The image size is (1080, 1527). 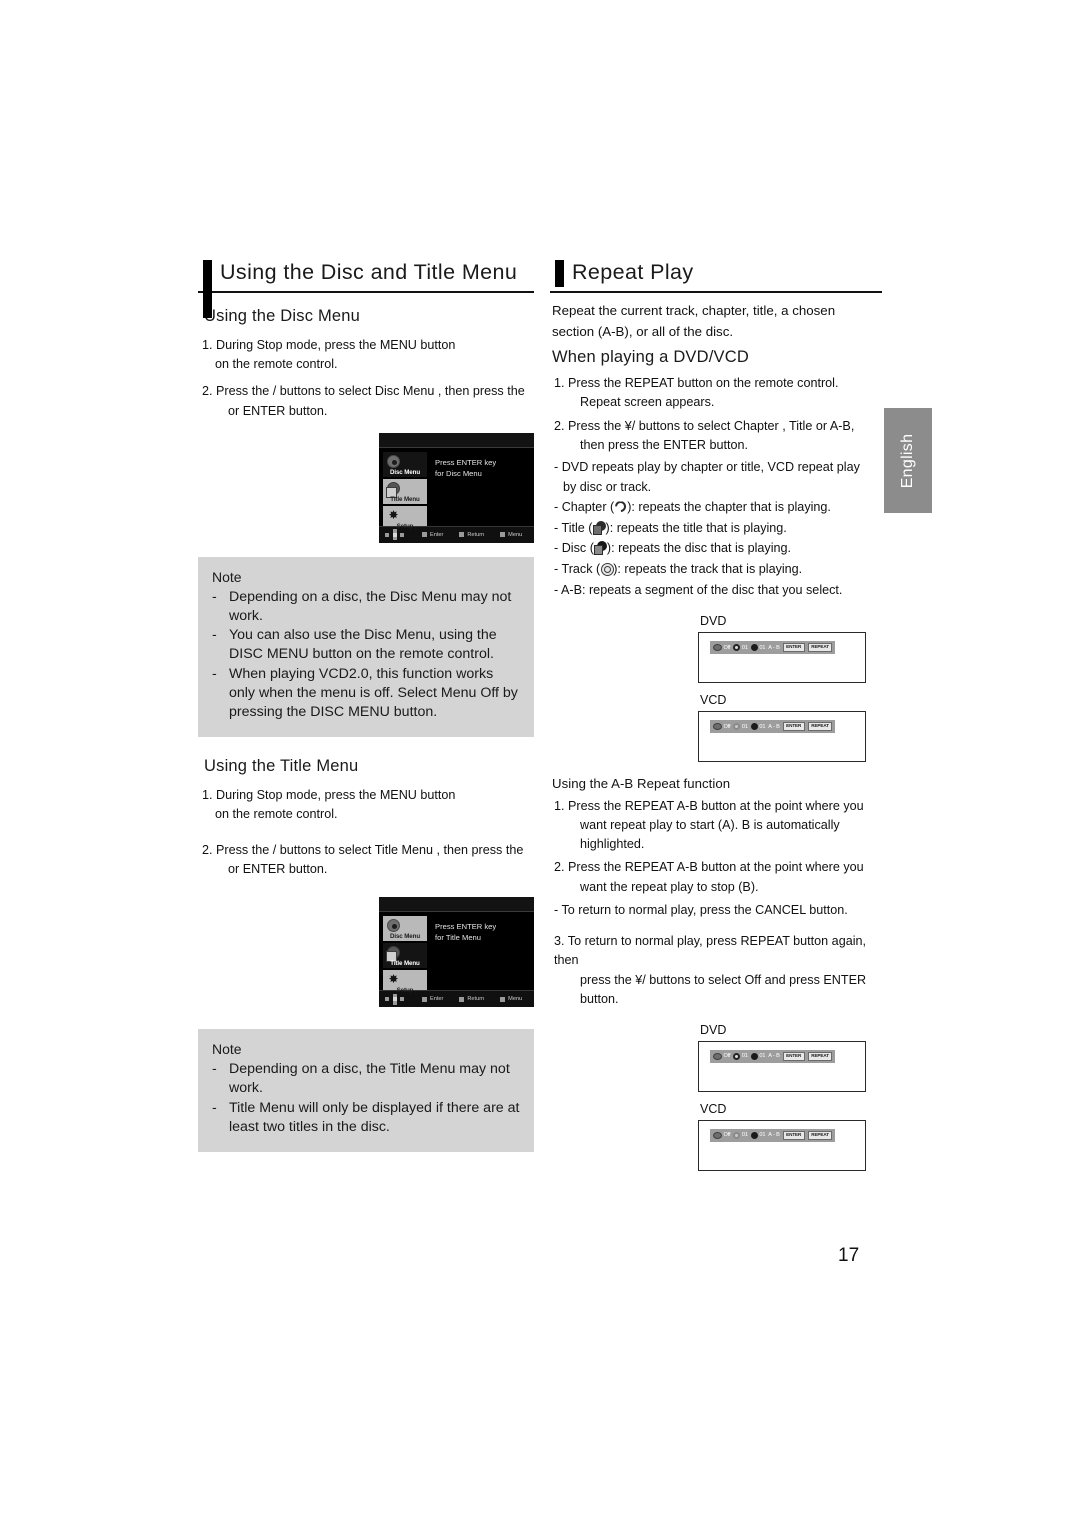 What do you see at coordinates (633, 272) in the screenshot?
I see `page-title-repeat: Repeat Play` at bounding box center [633, 272].